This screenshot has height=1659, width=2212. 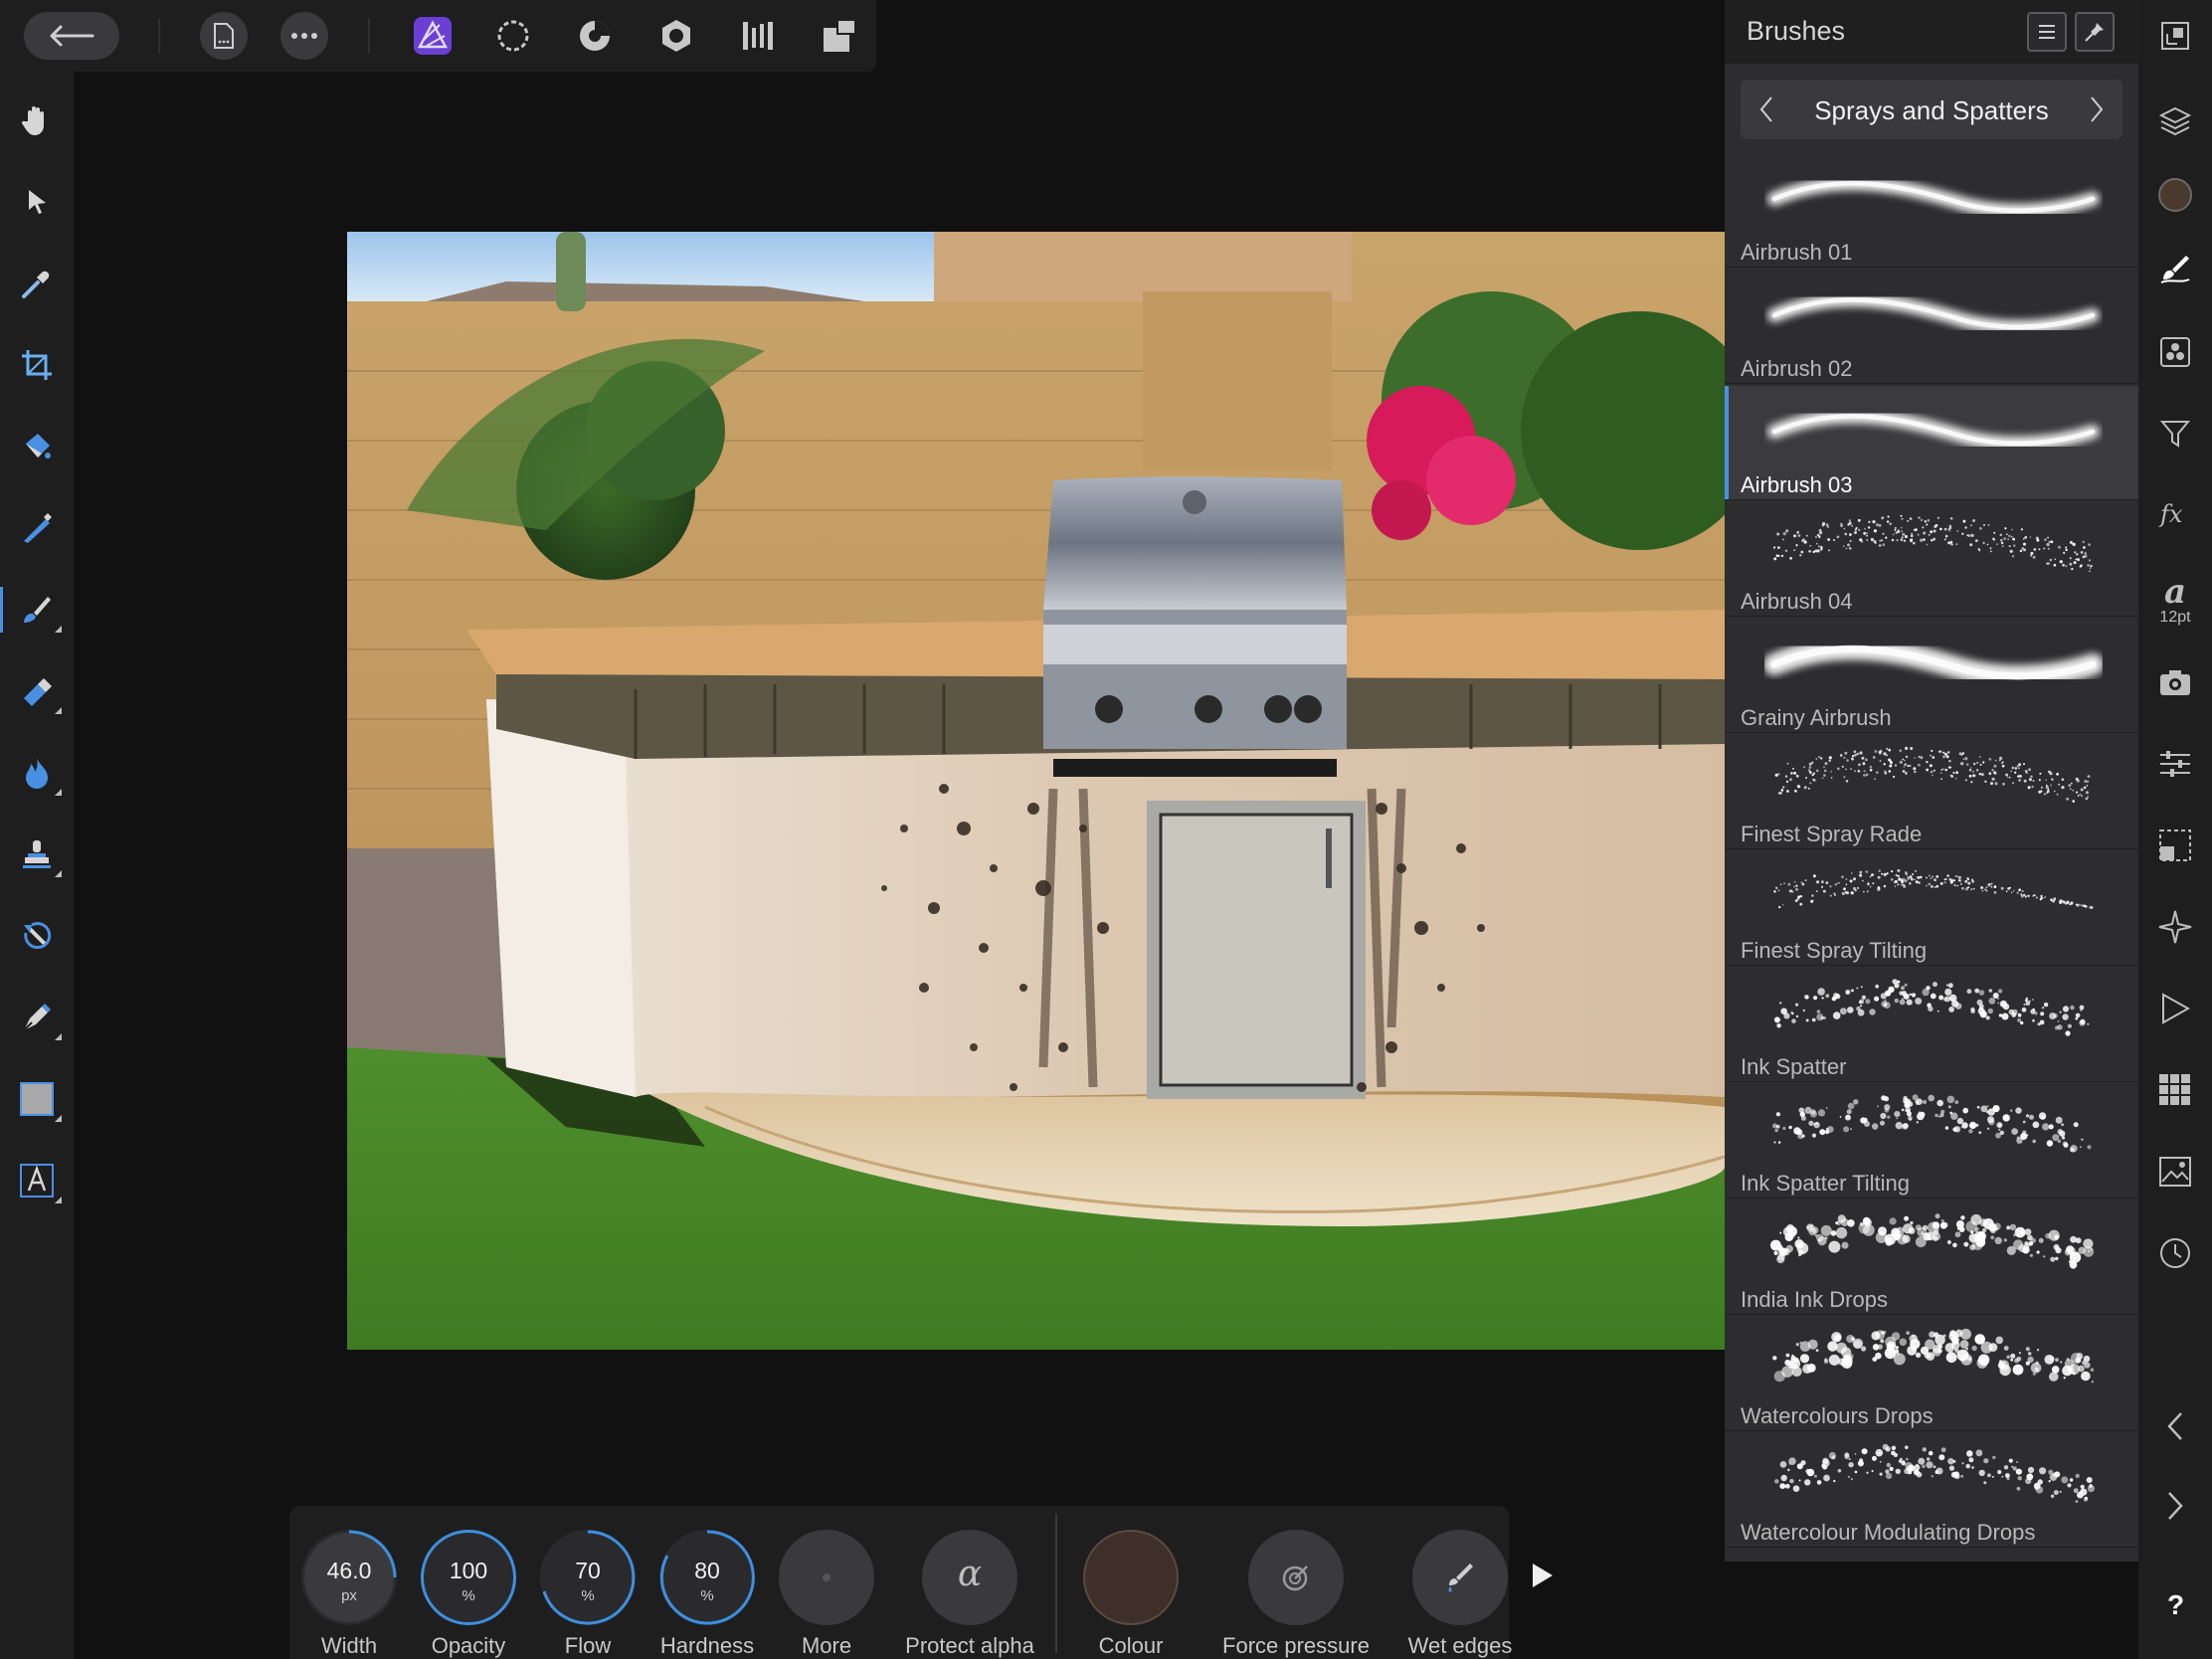 I want to click on brush-name: Airbrush 01, so click(x=1797, y=252).